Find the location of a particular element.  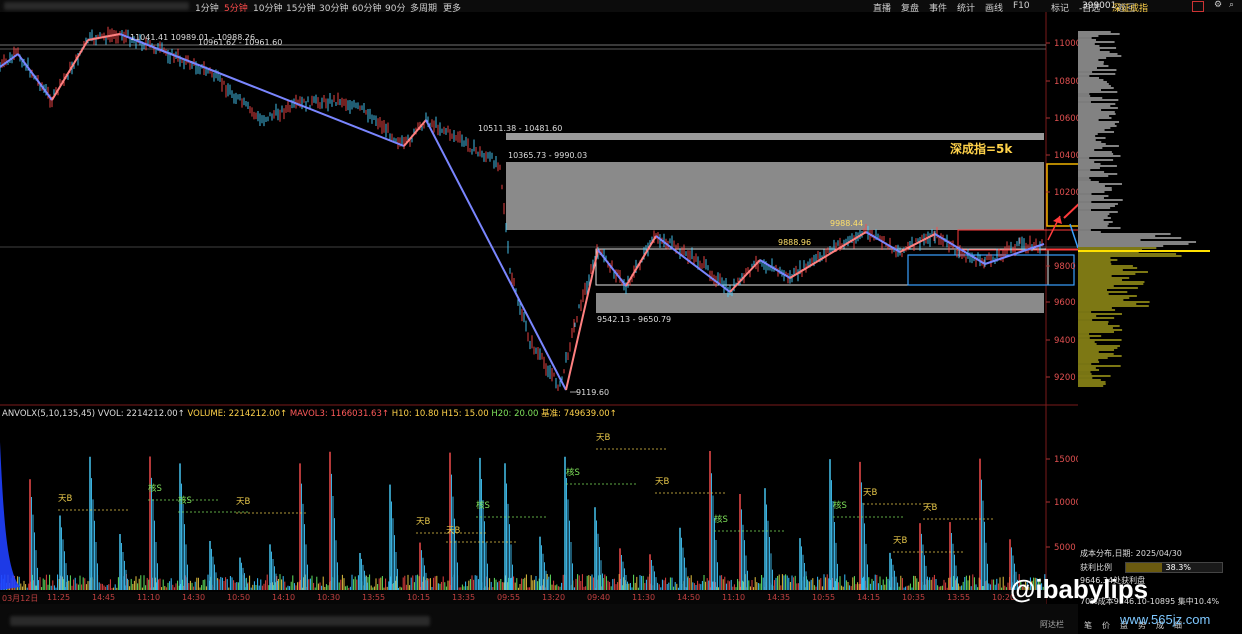

price-tick: 9800 is located at coordinates (1065, 267).